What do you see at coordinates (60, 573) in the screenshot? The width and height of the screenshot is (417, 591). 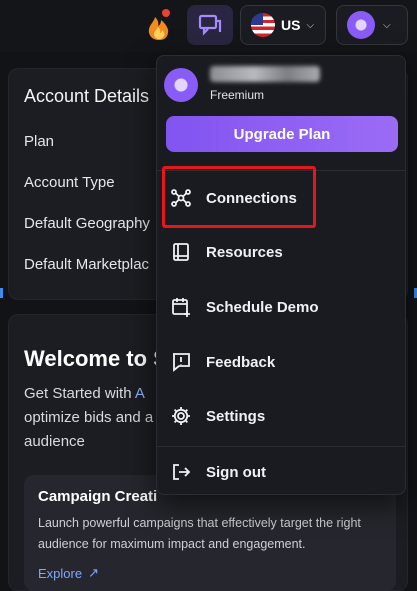 I see `explore-label: Explore` at bounding box center [60, 573].